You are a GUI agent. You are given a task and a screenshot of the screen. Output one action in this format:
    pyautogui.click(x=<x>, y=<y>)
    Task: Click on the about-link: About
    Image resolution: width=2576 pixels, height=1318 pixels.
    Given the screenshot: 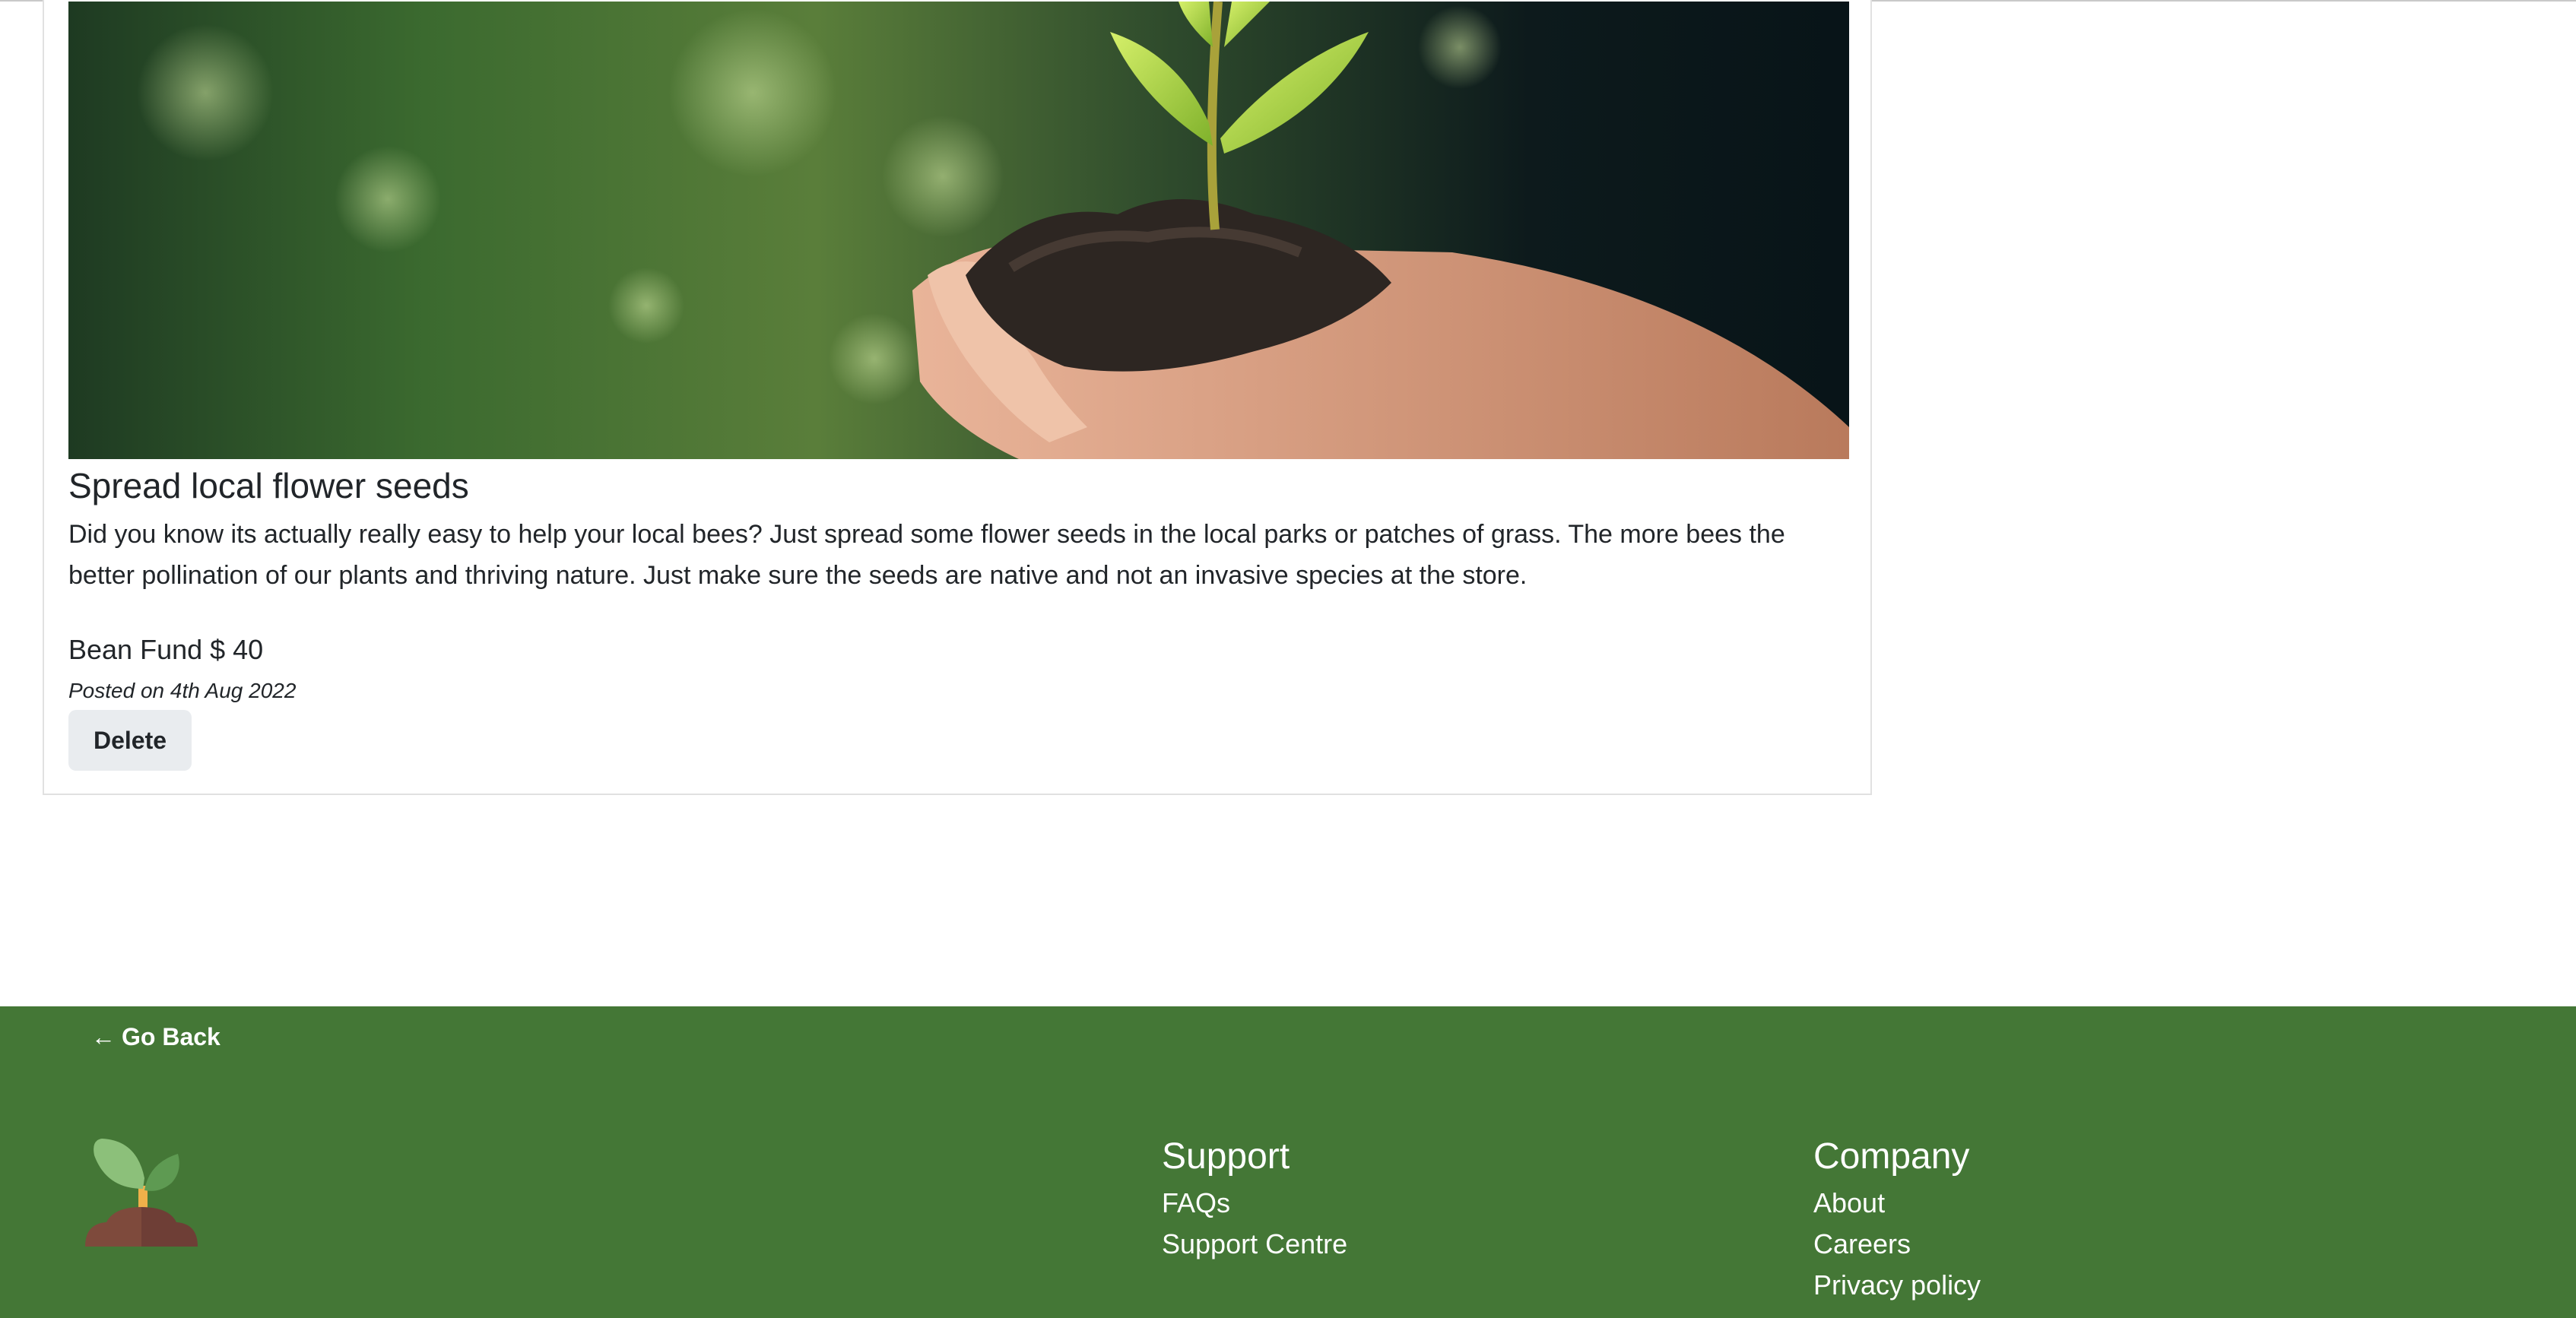 What is the action you would take?
    pyautogui.click(x=1849, y=1203)
    